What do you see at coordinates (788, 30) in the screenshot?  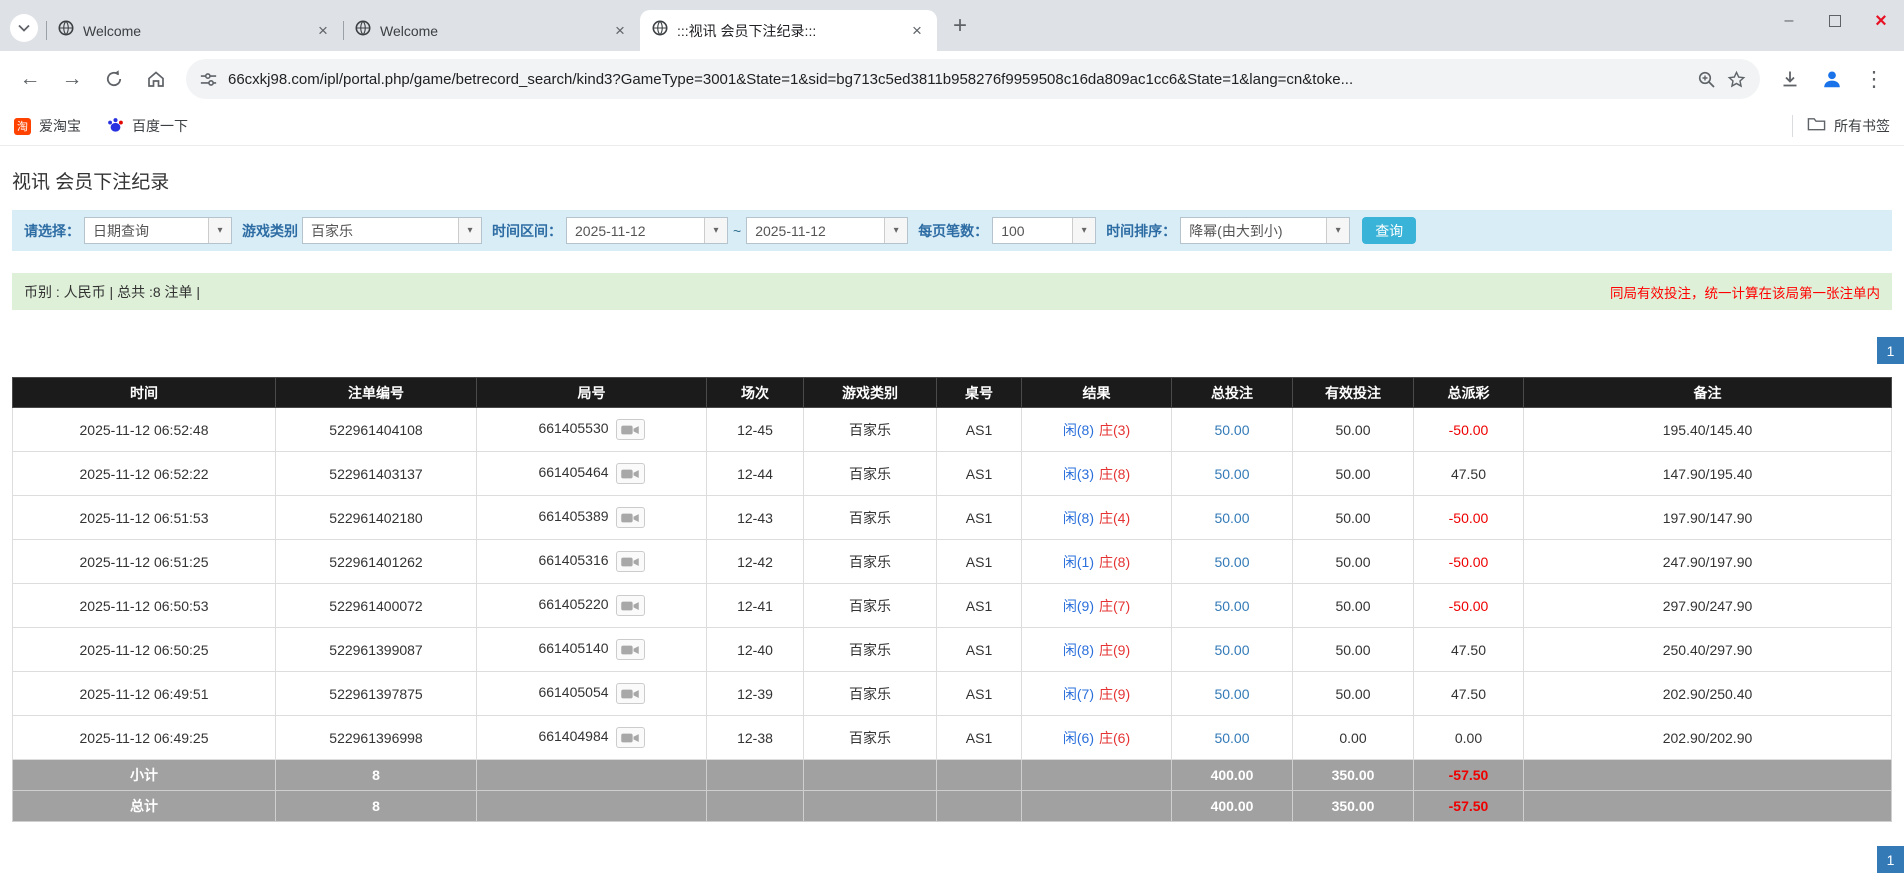 I see `tab-betrecord: :::视讯 会员下注纪录::: ×` at bounding box center [788, 30].